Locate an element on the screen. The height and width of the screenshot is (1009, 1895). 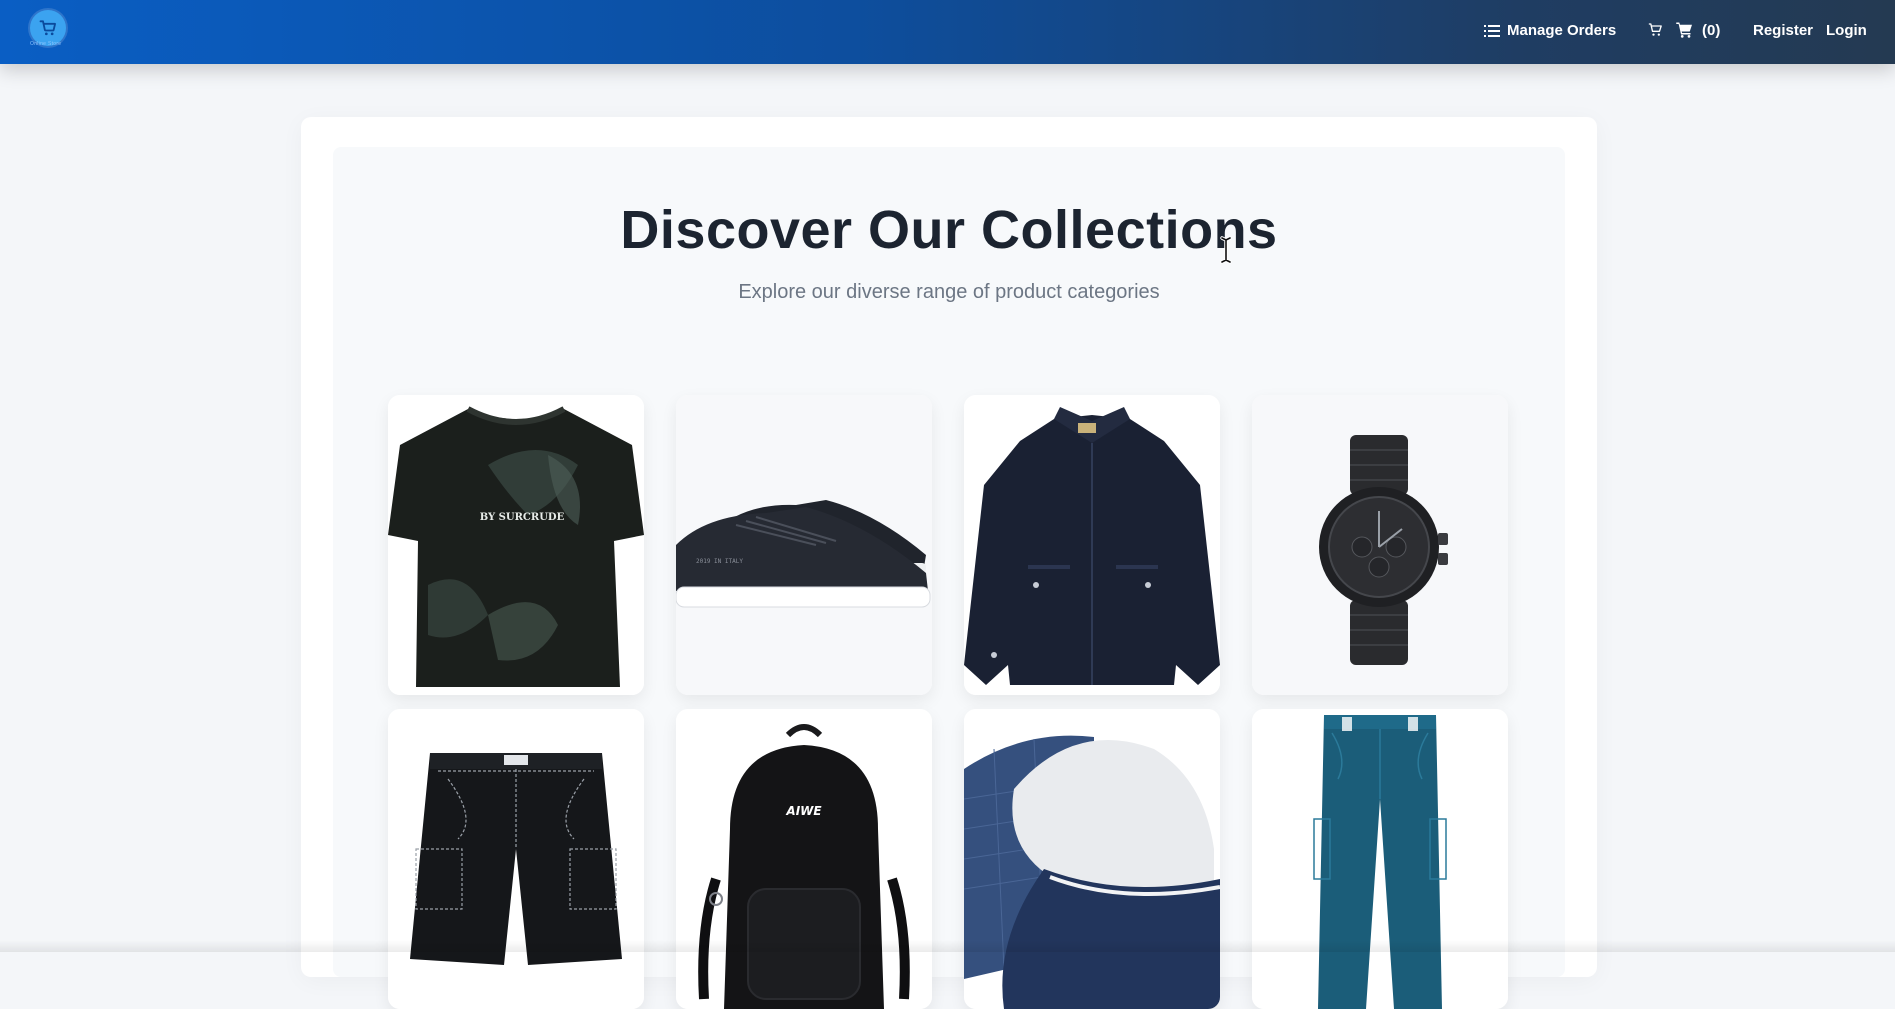
watch-image is located at coordinates (1380, 545).